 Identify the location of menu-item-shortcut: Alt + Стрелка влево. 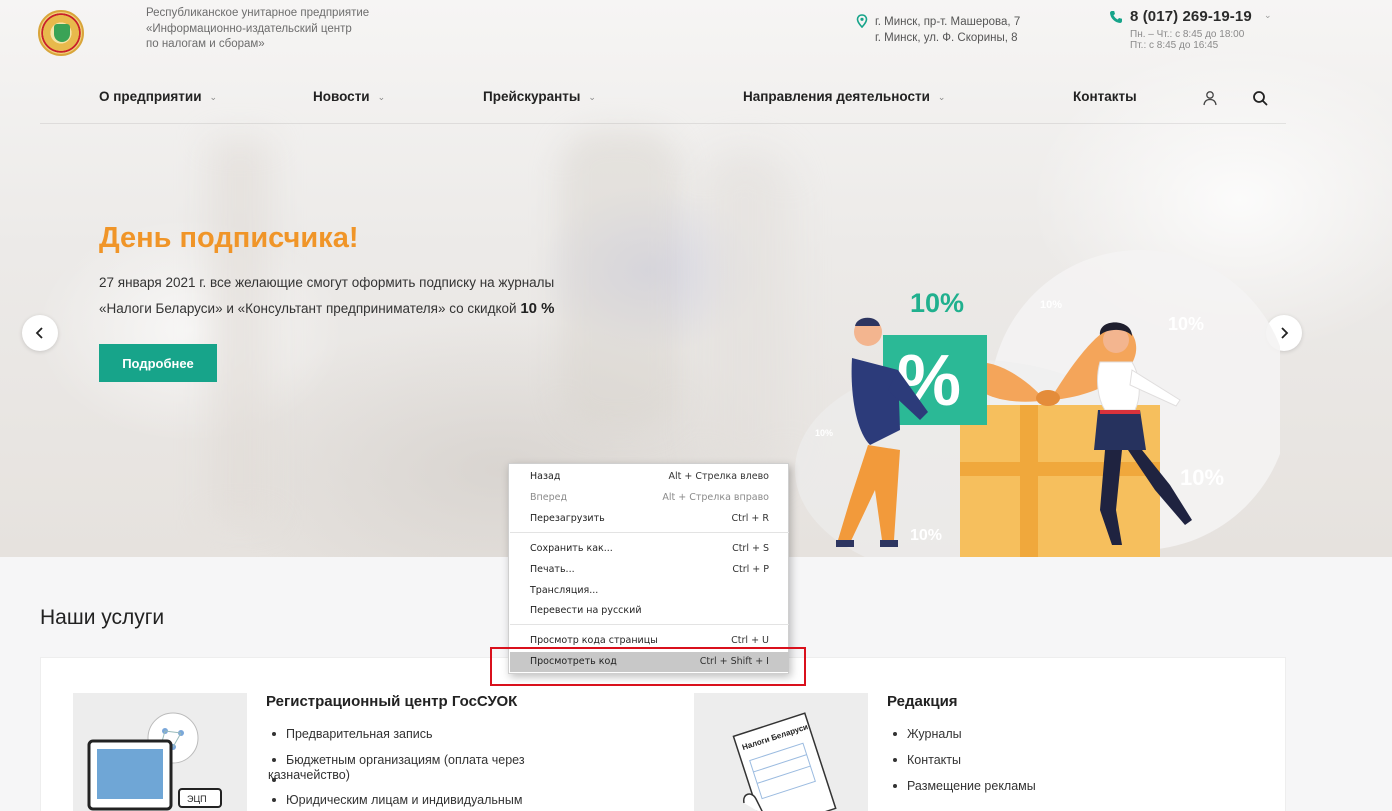
(718, 476).